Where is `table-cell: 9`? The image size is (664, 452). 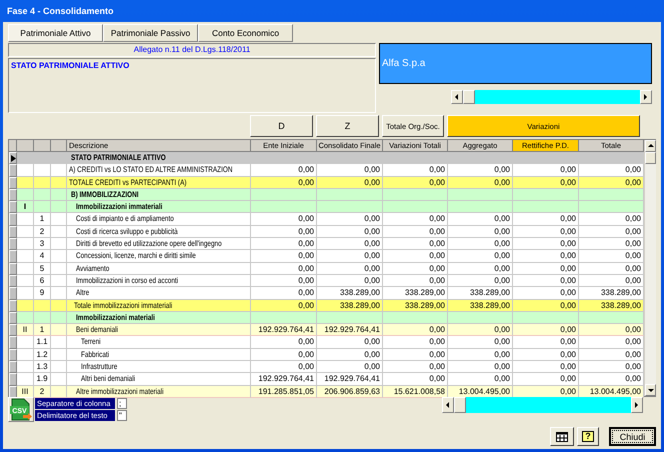
table-cell: 9 is located at coordinates (42, 293).